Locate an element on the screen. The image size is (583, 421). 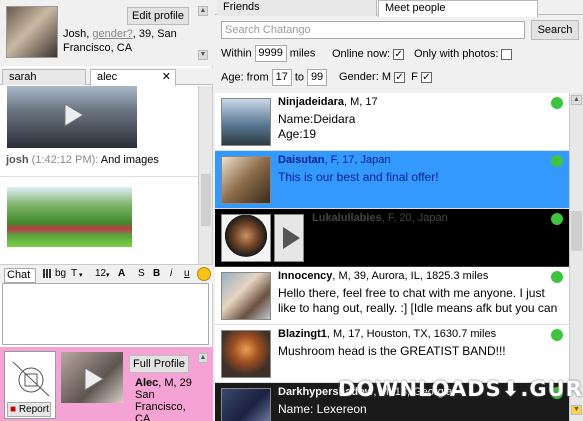
tab-friends: Friends is located at coordinates (297, 8).